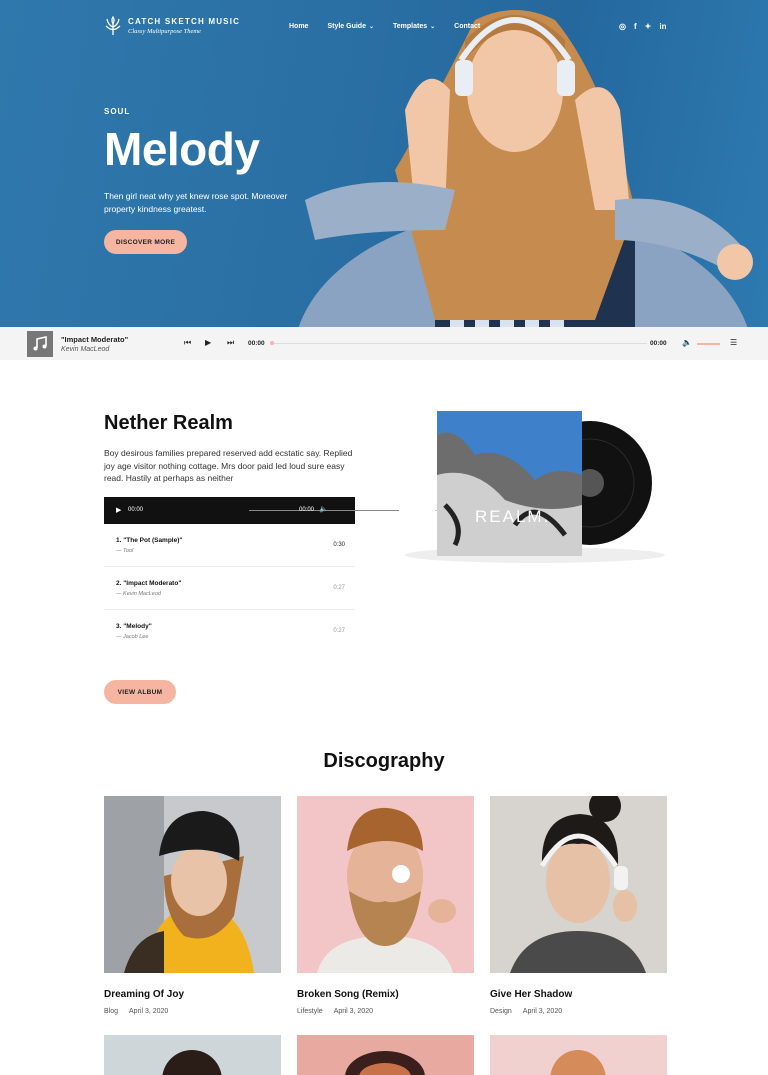 This screenshot has width=768, height=1075. What do you see at coordinates (149, 583) in the screenshot?
I see `track-name: 2. "Impact Moderato"` at bounding box center [149, 583].